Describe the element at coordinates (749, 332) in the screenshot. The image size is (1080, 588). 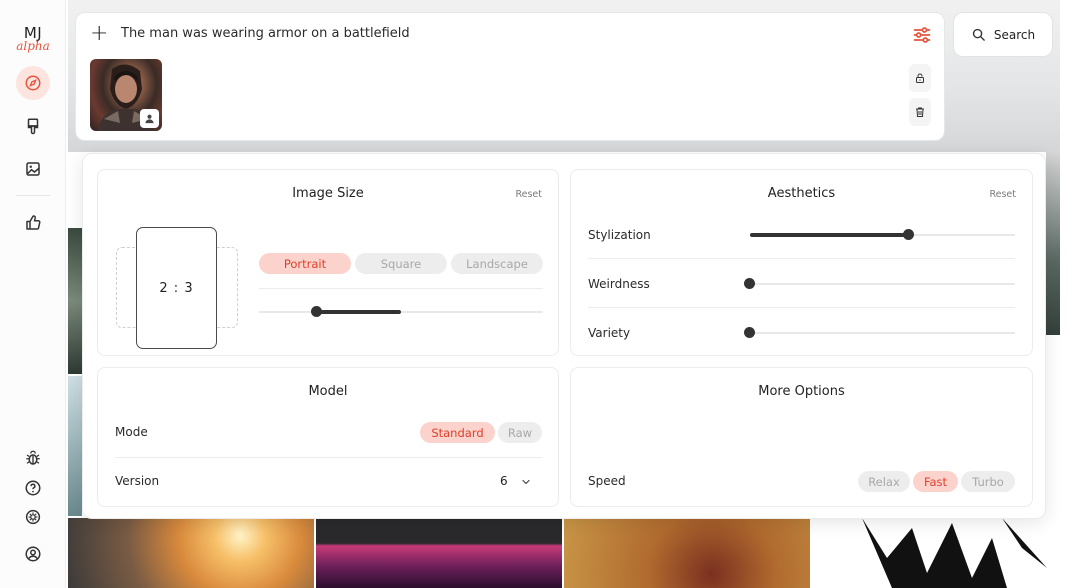
I see `variety-slider-handle` at that location.